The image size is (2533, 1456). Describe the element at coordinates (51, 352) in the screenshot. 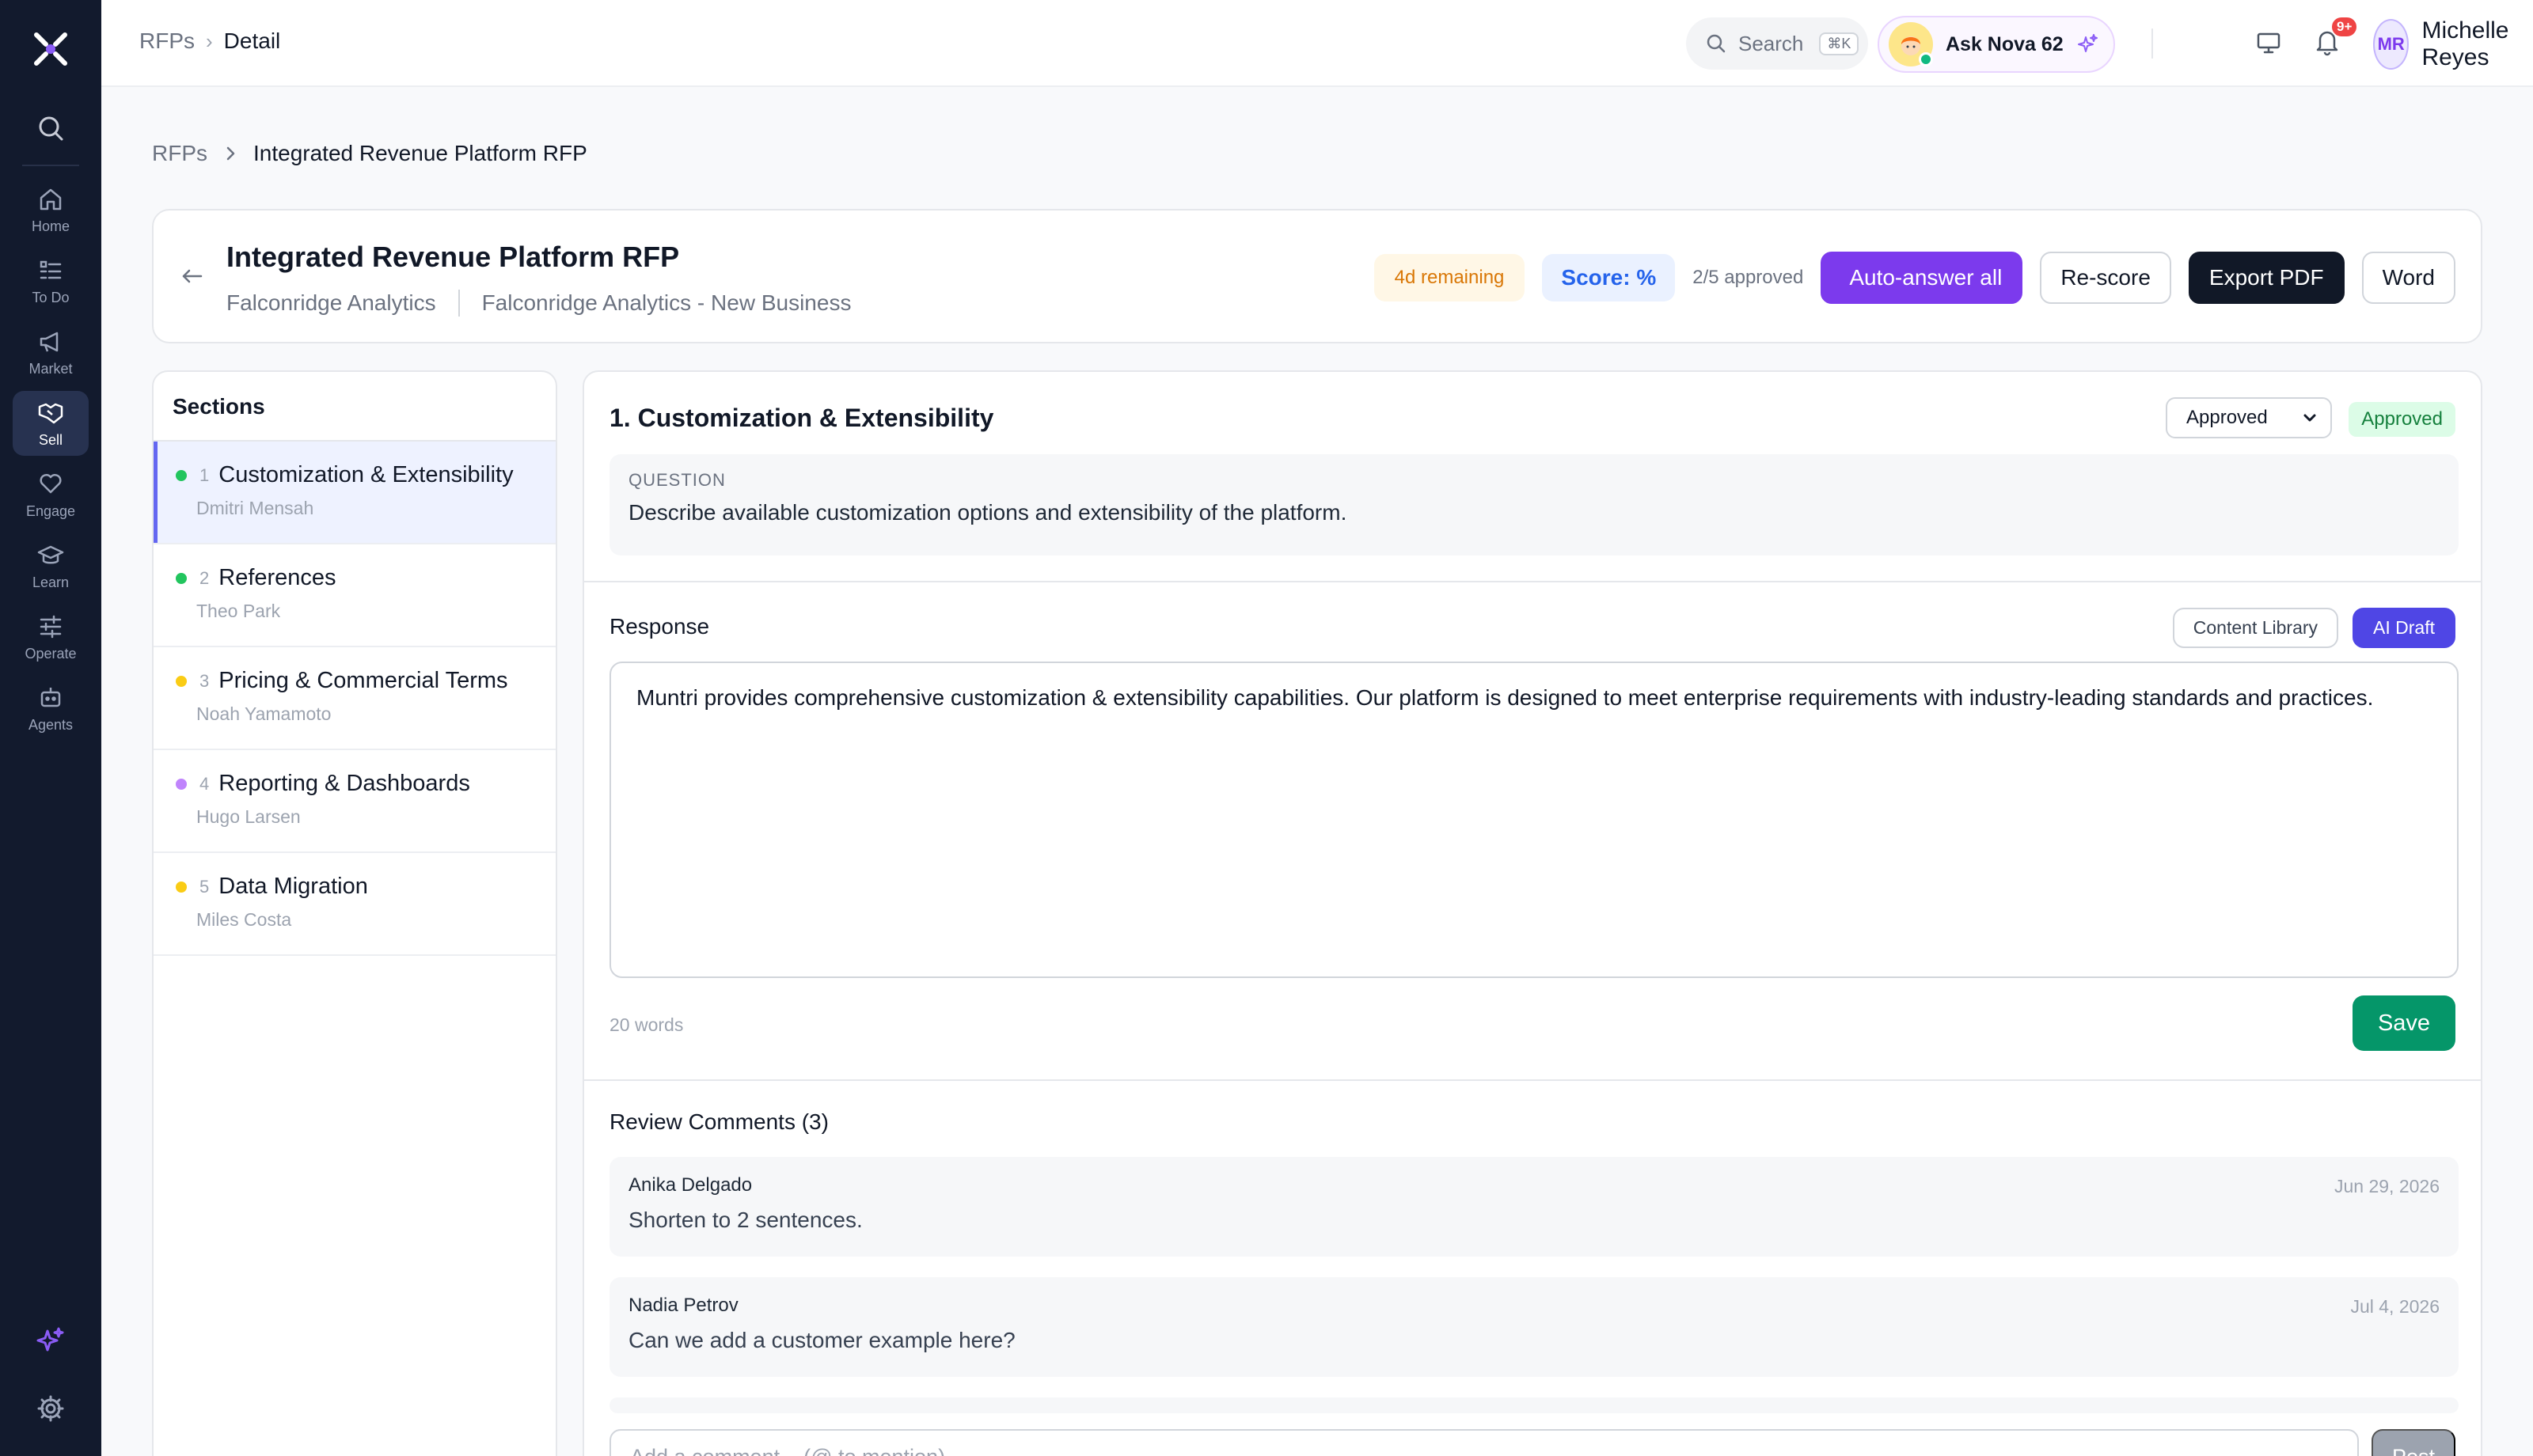

I see `sidebar-item-market: Market` at that location.